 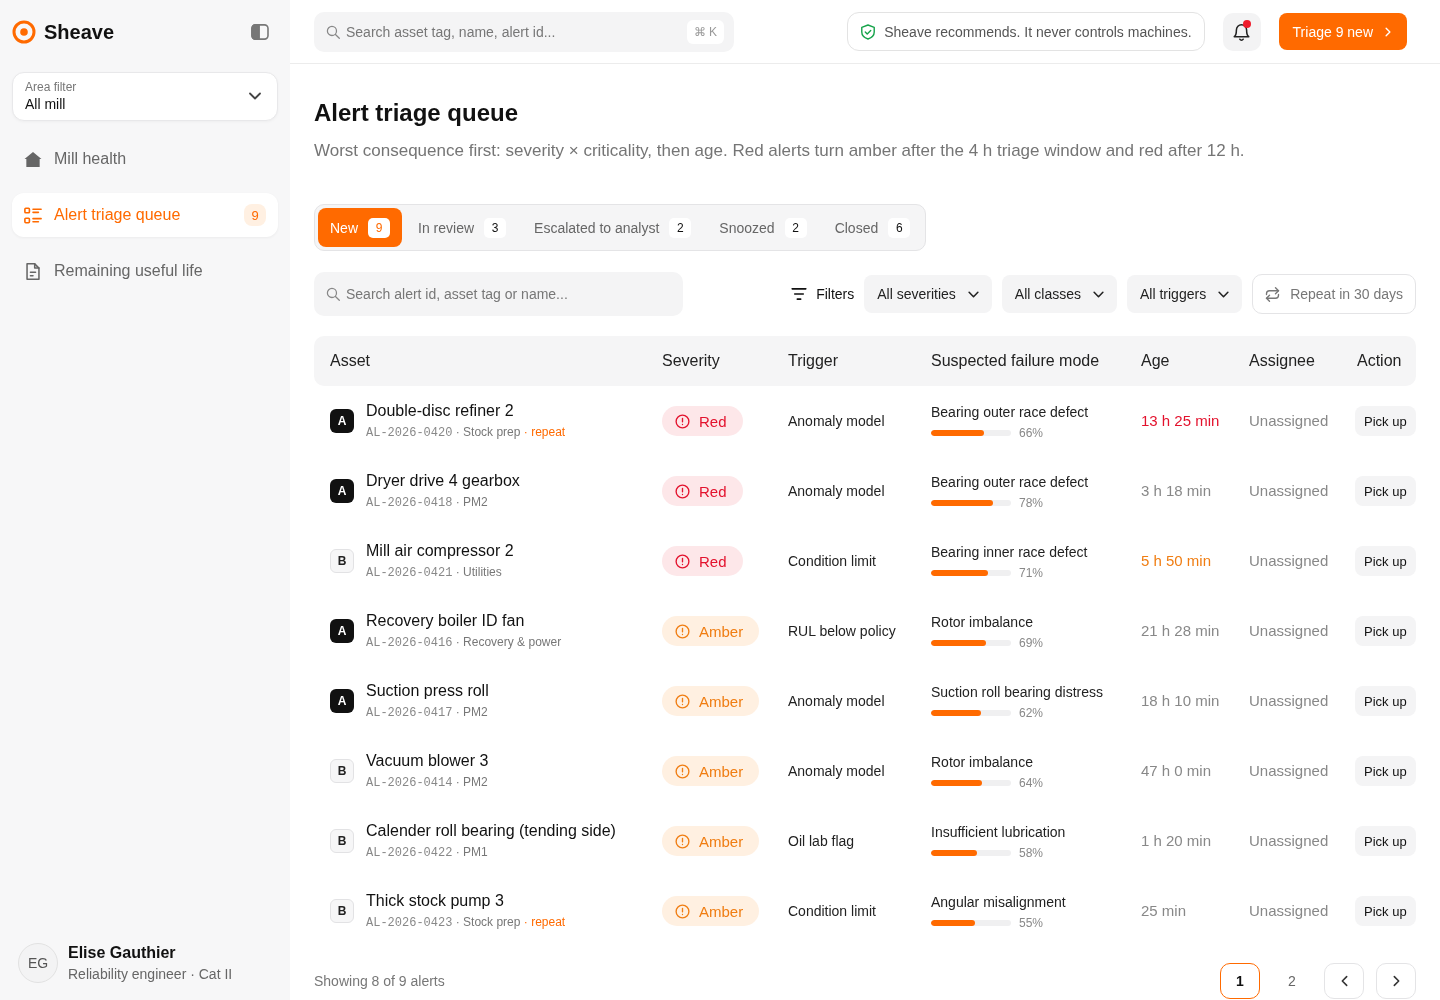 What do you see at coordinates (122, 953) in the screenshot?
I see `user-name: Elise Gauthier` at bounding box center [122, 953].